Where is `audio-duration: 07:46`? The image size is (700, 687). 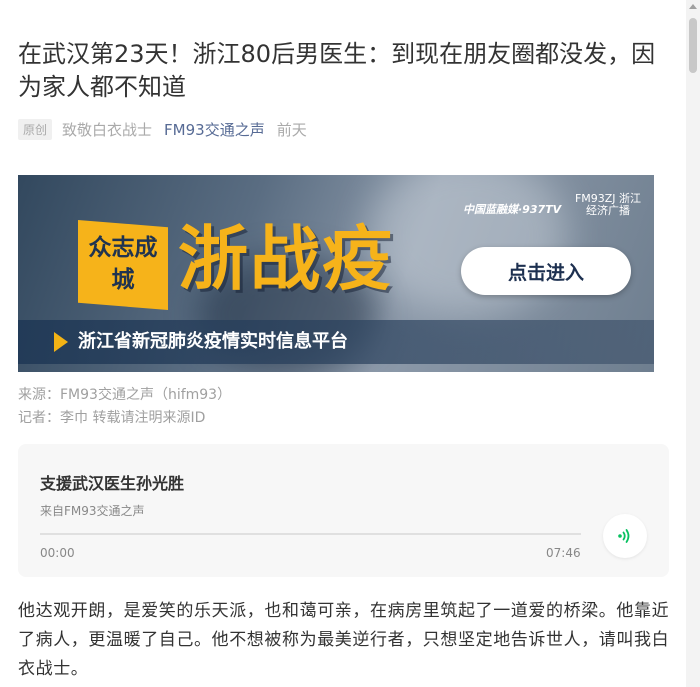 audio-duration: 07:46 is located at coordinates (563, 553).